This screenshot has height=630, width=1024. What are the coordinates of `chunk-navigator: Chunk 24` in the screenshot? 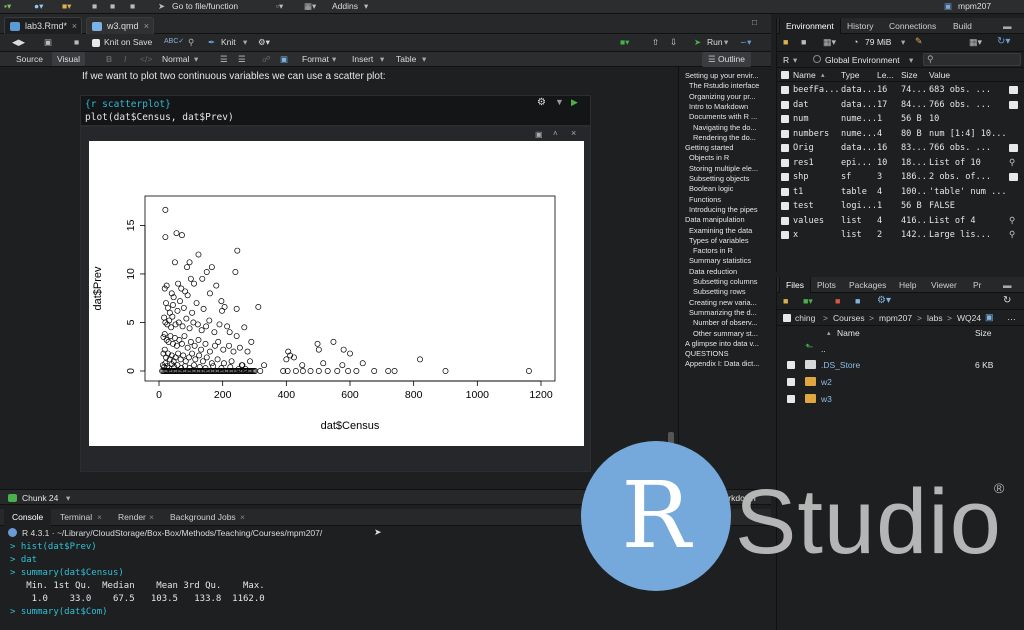 It's located at (40, 498).